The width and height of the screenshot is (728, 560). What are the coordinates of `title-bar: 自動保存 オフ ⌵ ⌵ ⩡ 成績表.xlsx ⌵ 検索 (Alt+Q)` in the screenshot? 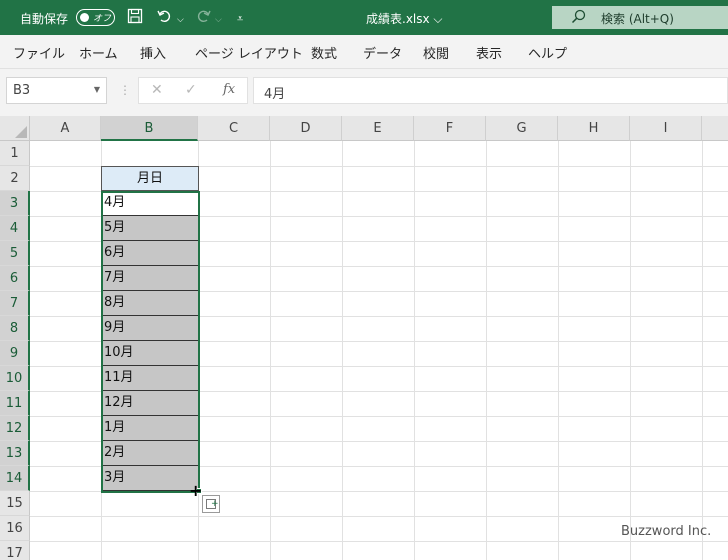 It's located at (364, 17).